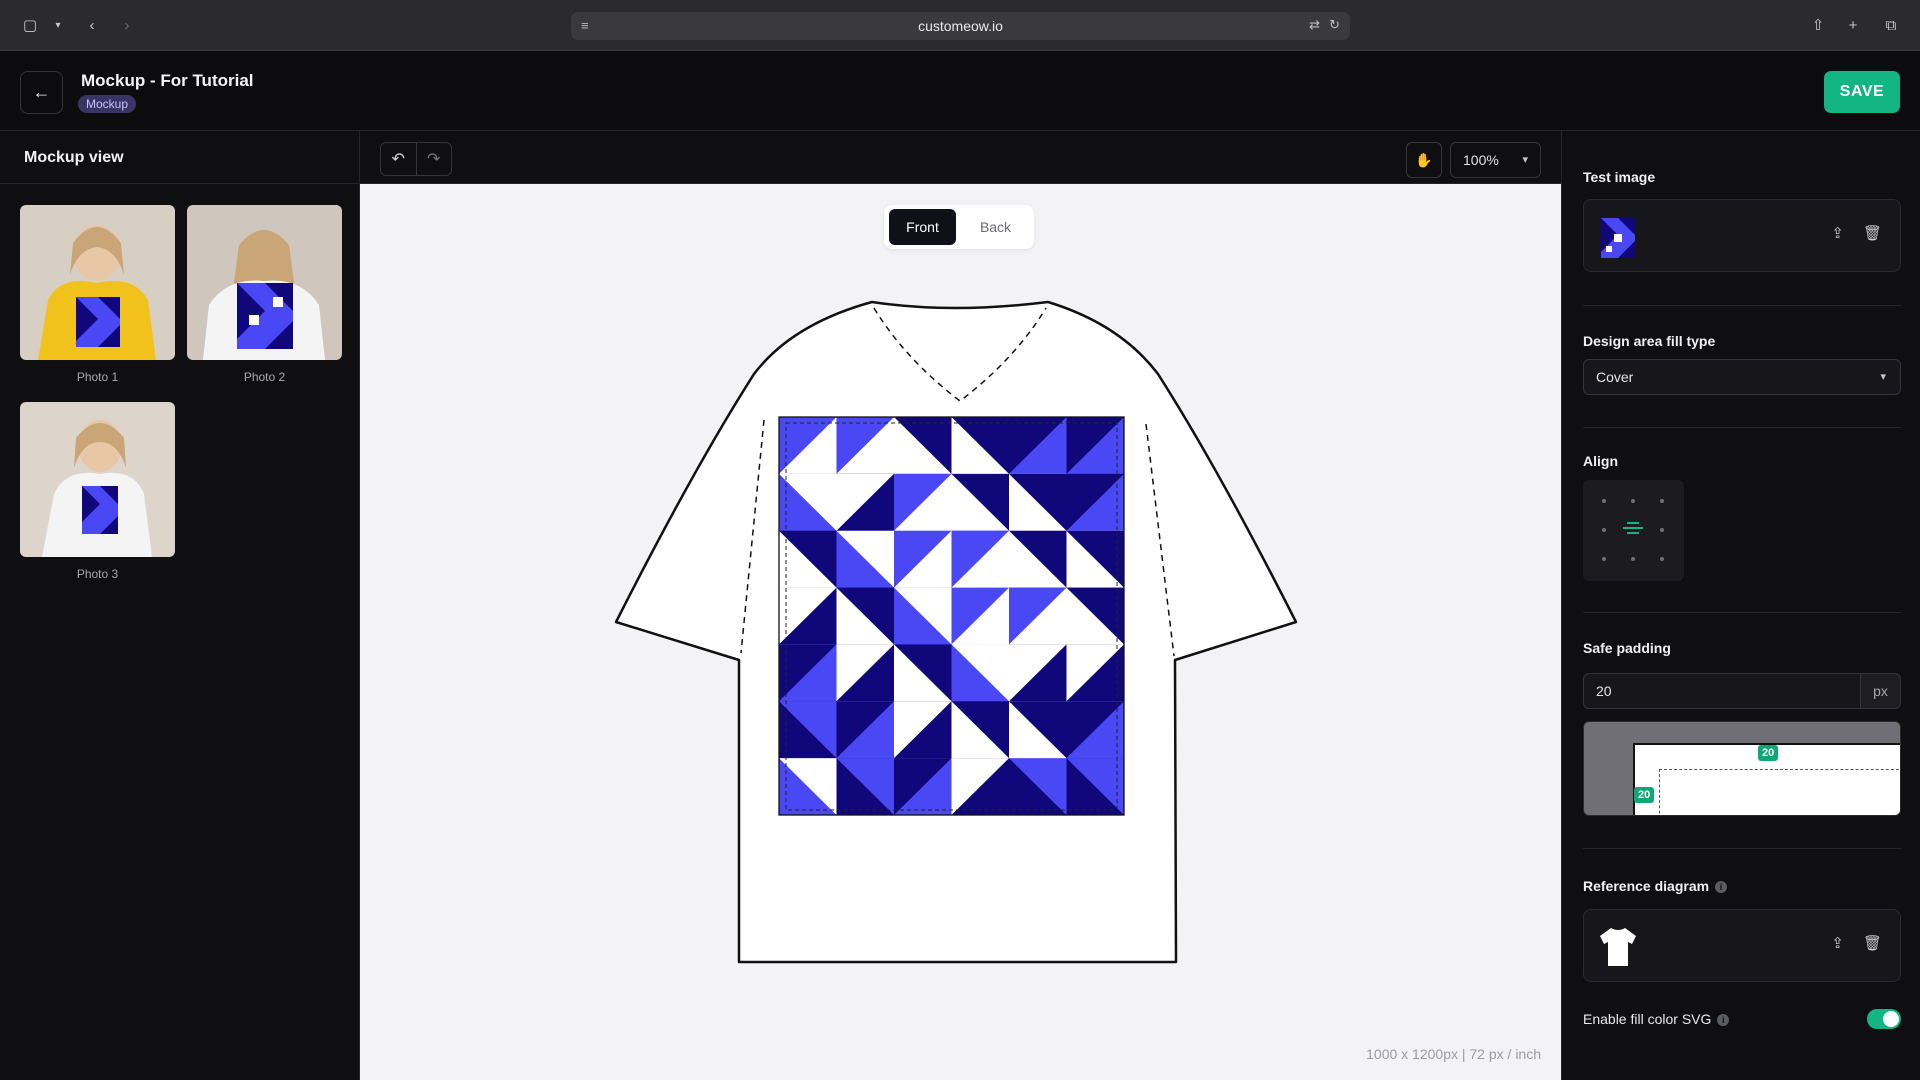  Describe the element at coordinates (1779, 792) in the screenshot. I see `preview-safe-line` at that location.